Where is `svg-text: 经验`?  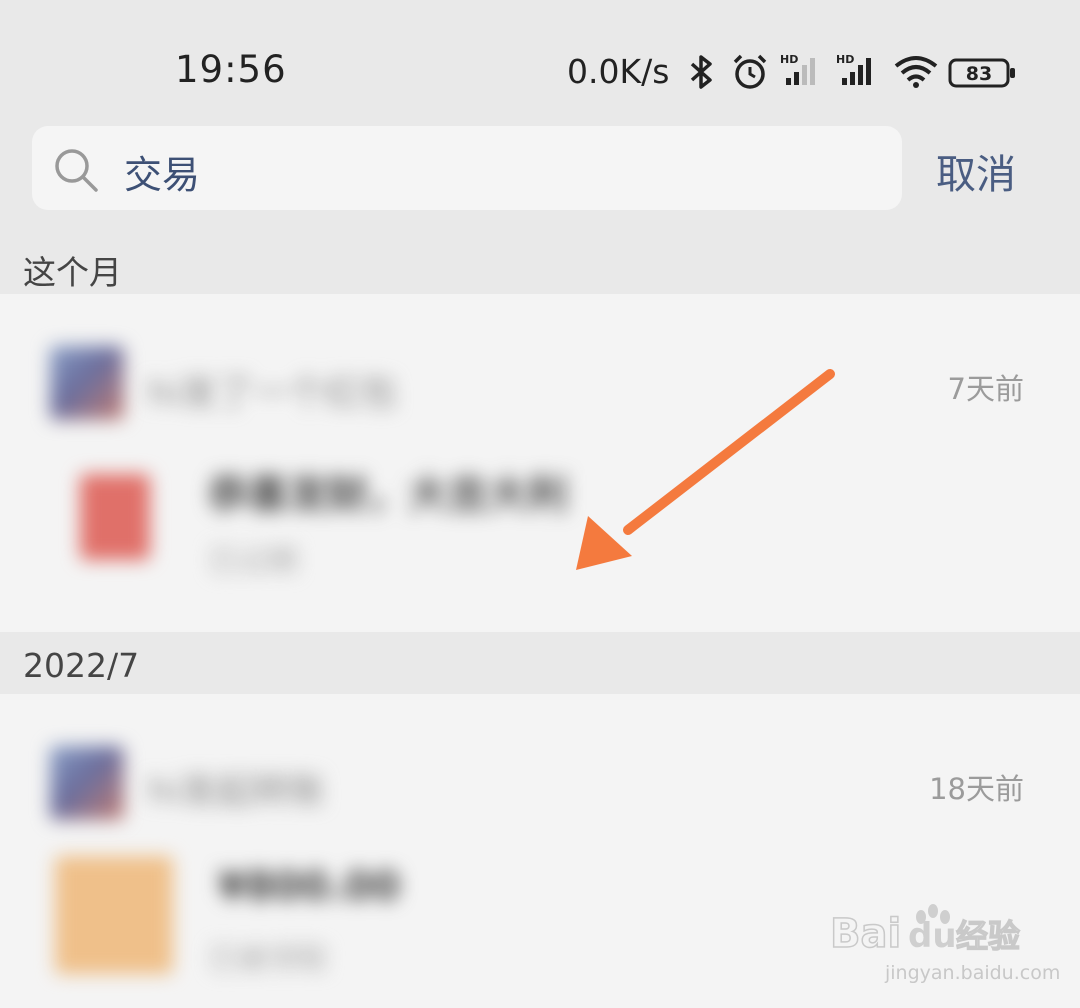
svg-text: 经验 is located at coordinates (988, 936).